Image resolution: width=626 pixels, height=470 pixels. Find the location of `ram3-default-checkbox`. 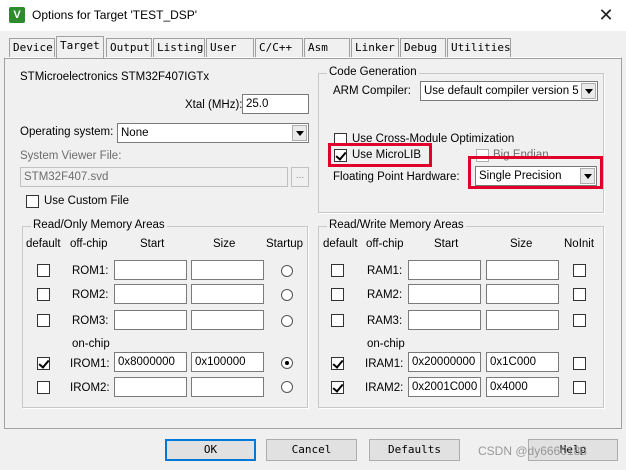

ram3-default-checkbox is located at coordinates (337, 320).